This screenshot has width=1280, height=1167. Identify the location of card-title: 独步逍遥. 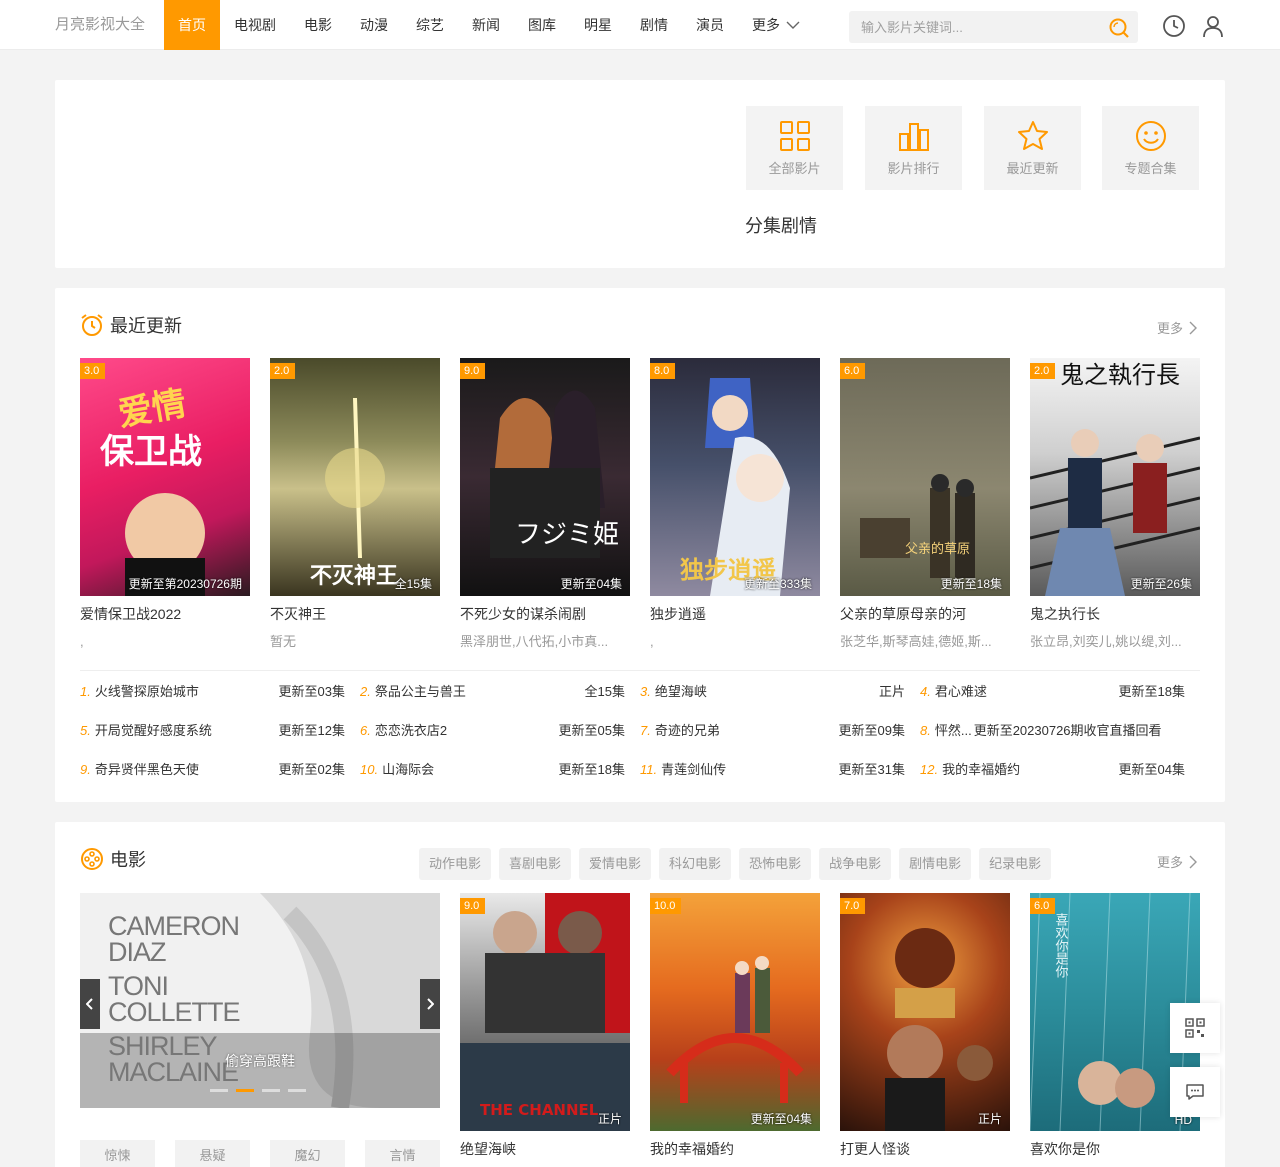
(735, 614).